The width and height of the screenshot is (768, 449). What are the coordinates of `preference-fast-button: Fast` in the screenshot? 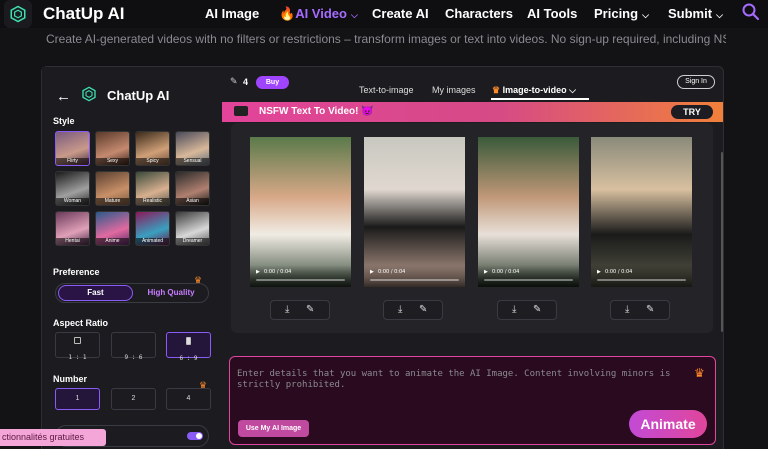 It's located at (95, 293).